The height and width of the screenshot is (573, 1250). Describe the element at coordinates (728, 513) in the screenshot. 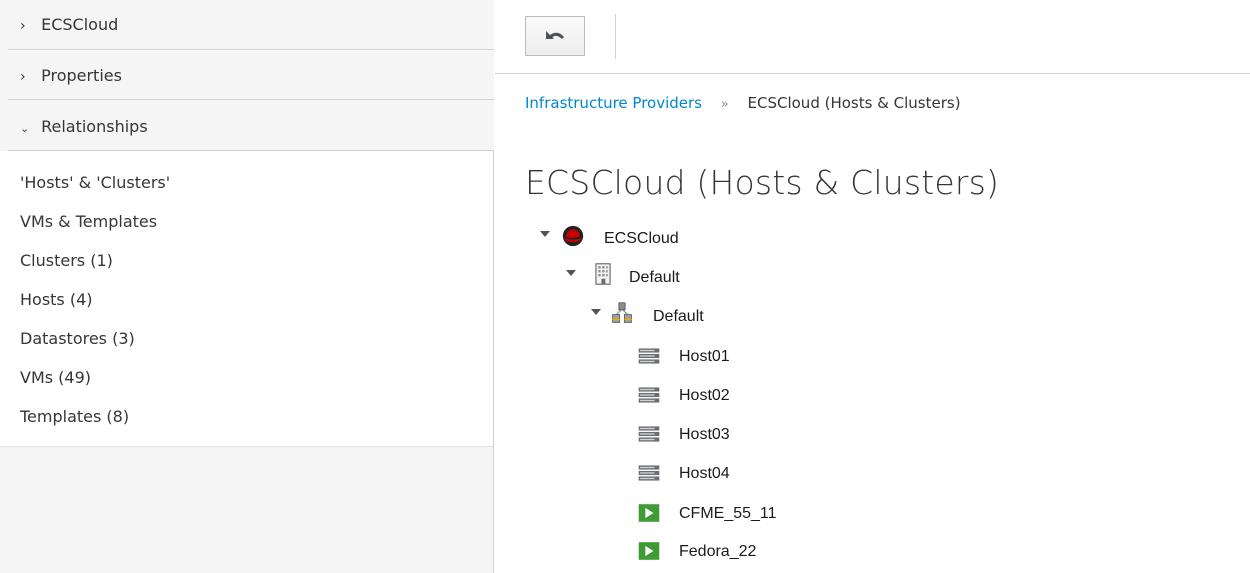

I see `tree-node-label: CFME_55_11` at that location.